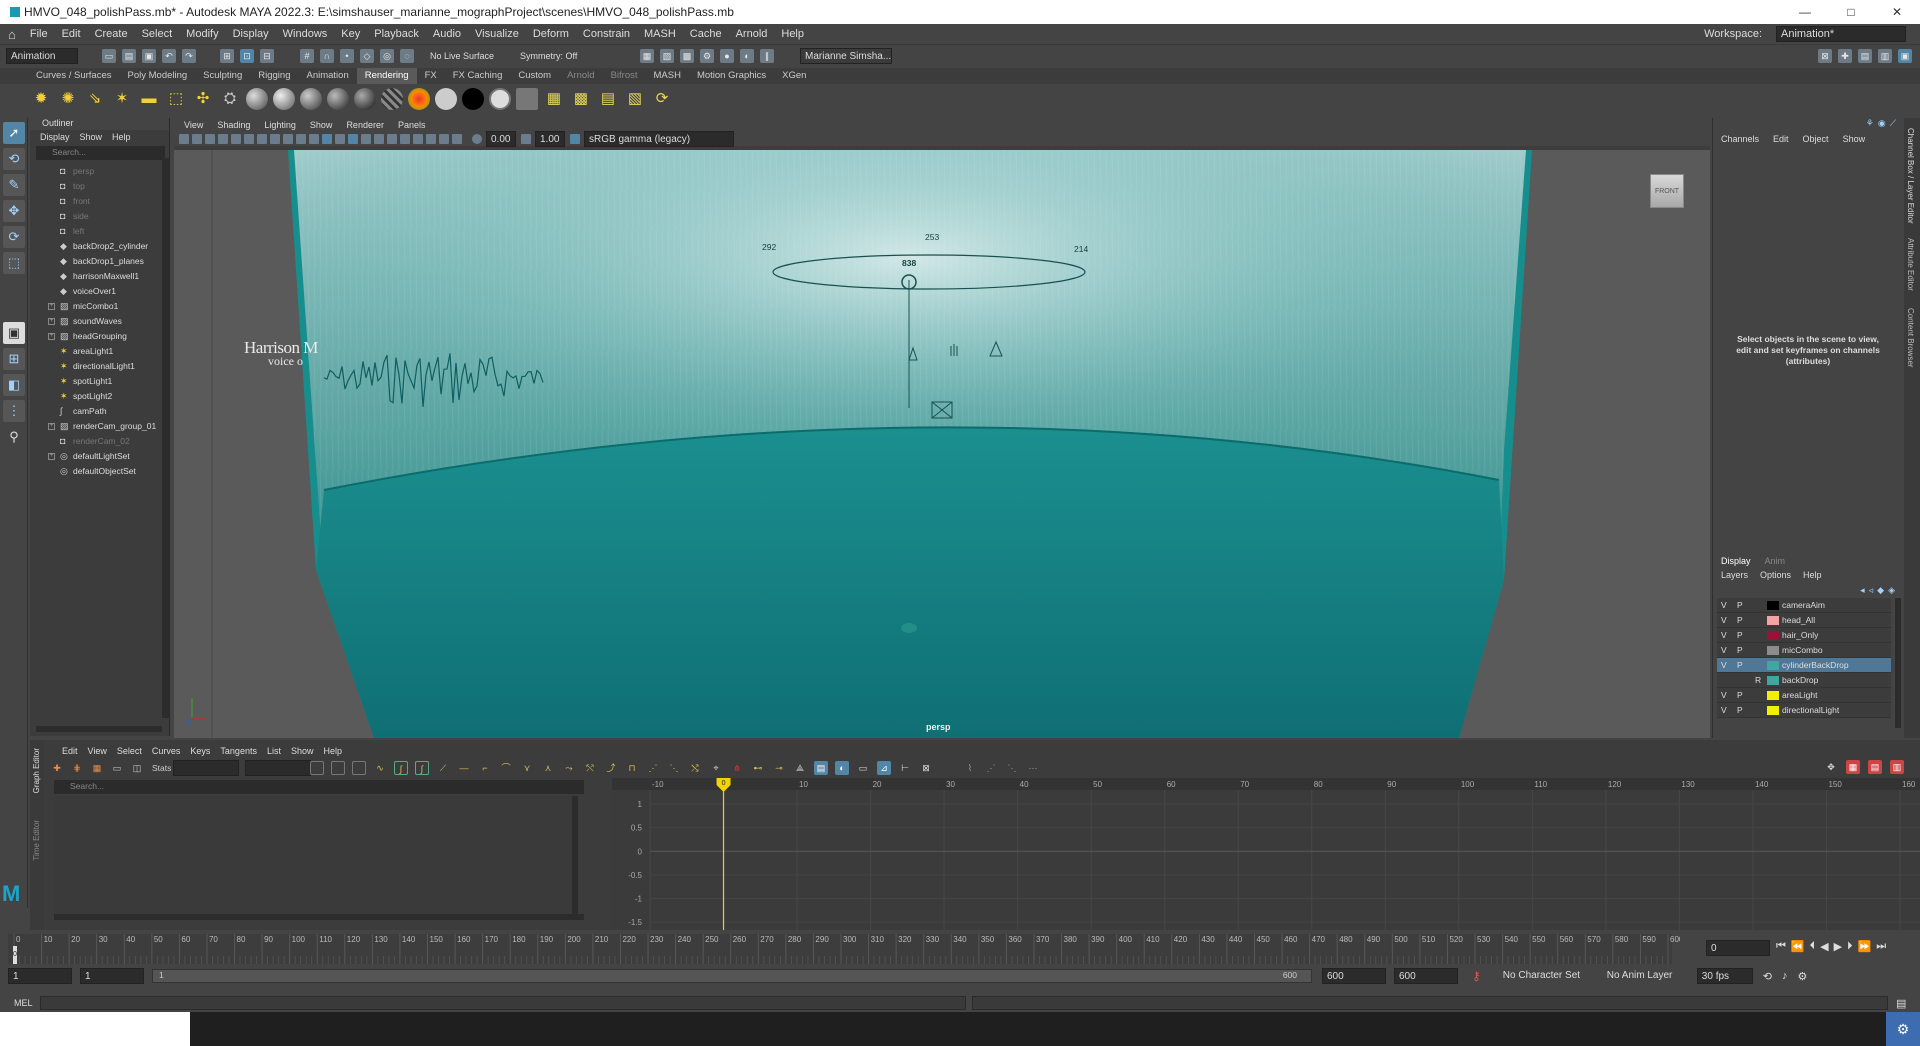 The height and width of the screenshot is (1046, 1920). What do you see at coordinates (353, 139) in the screenshot?
I see `textured-icon` at bounding box center [353, 139].